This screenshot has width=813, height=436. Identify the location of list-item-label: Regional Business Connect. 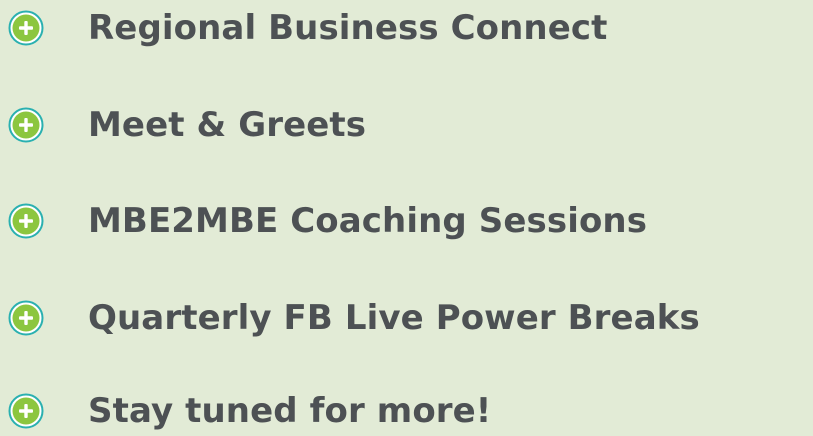
(348, 28).